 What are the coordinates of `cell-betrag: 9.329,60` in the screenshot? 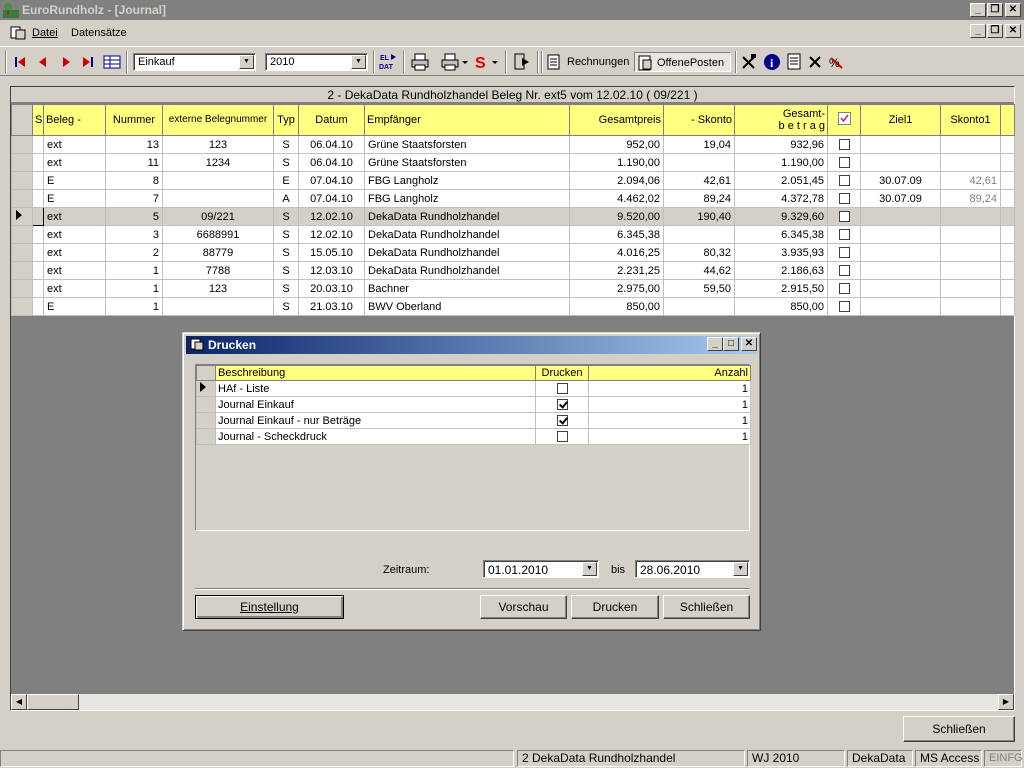 It's located at (781, 216).